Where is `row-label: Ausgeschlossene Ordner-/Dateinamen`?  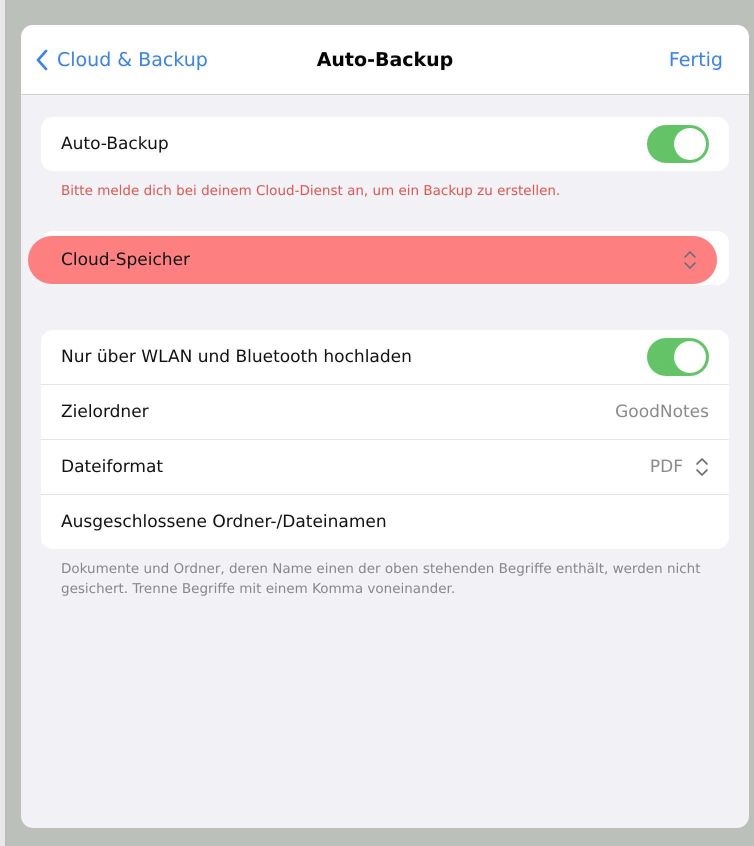
row-label: Ausgeschlossene Ordner-/Dateinamen is located at coordinates (224, 522).